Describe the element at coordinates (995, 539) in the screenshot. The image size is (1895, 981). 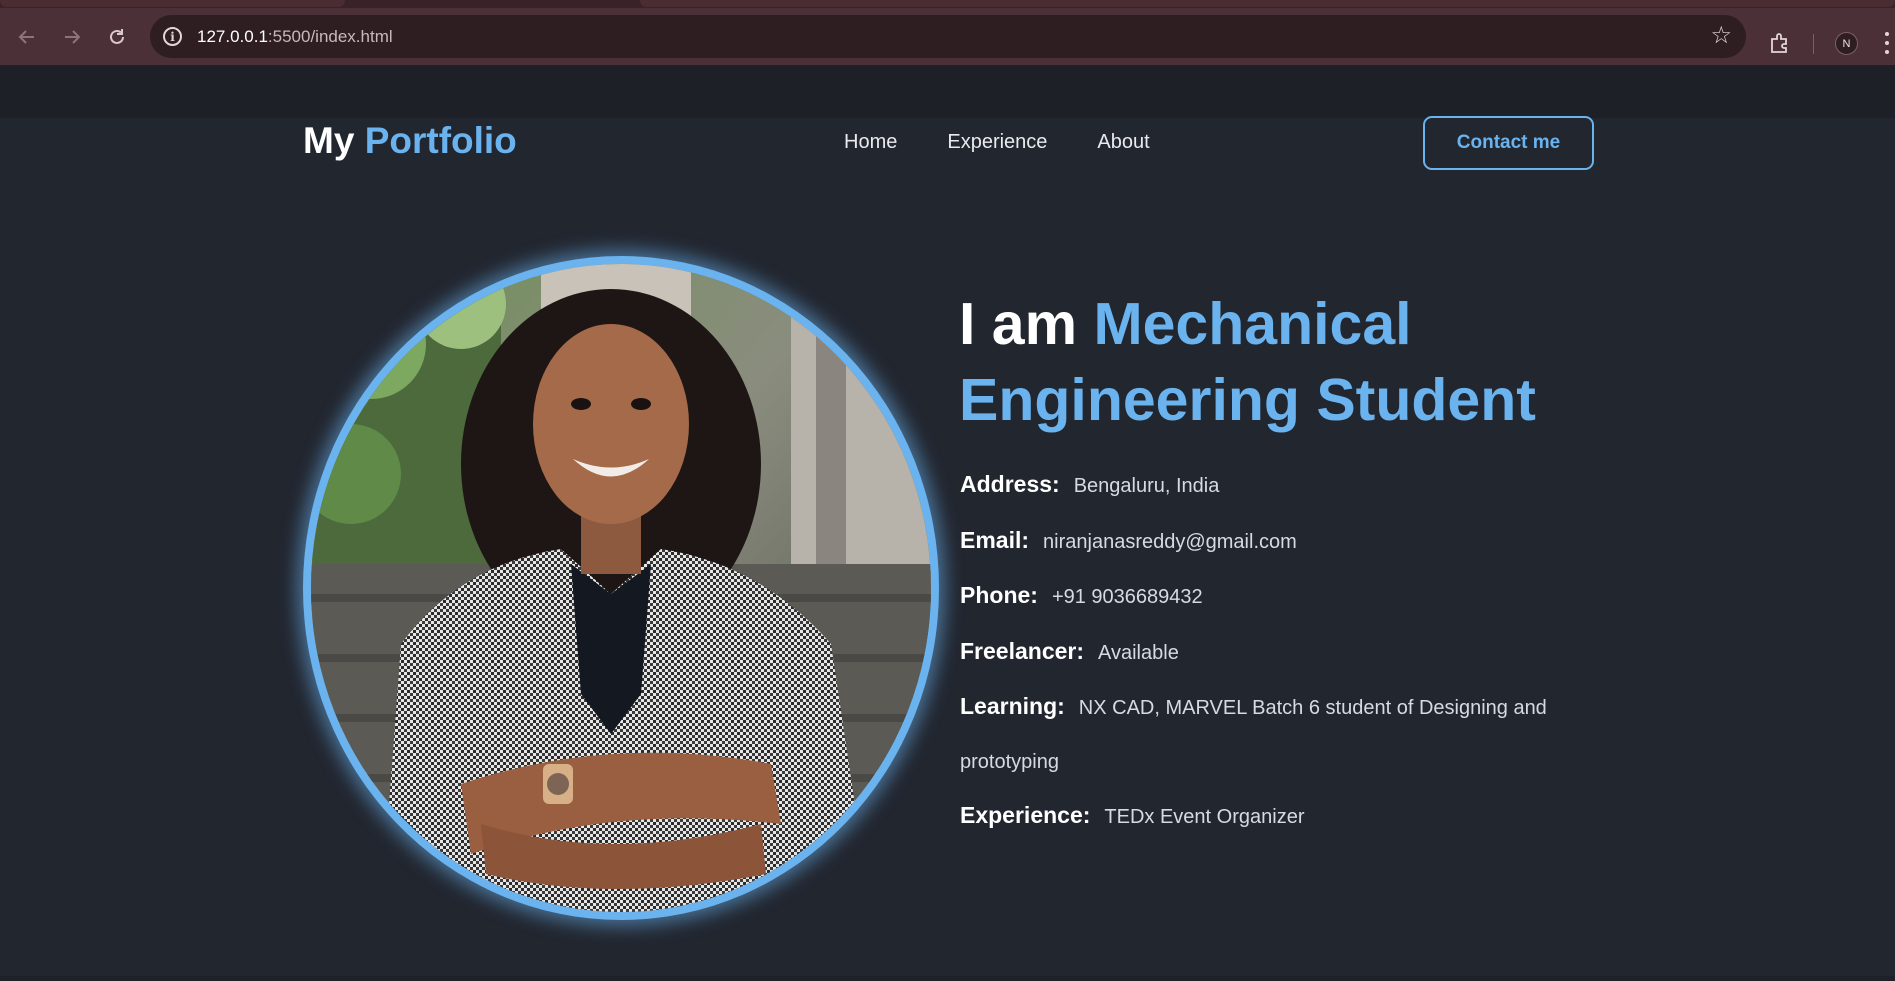
I see `info-key: Email:` at that location.